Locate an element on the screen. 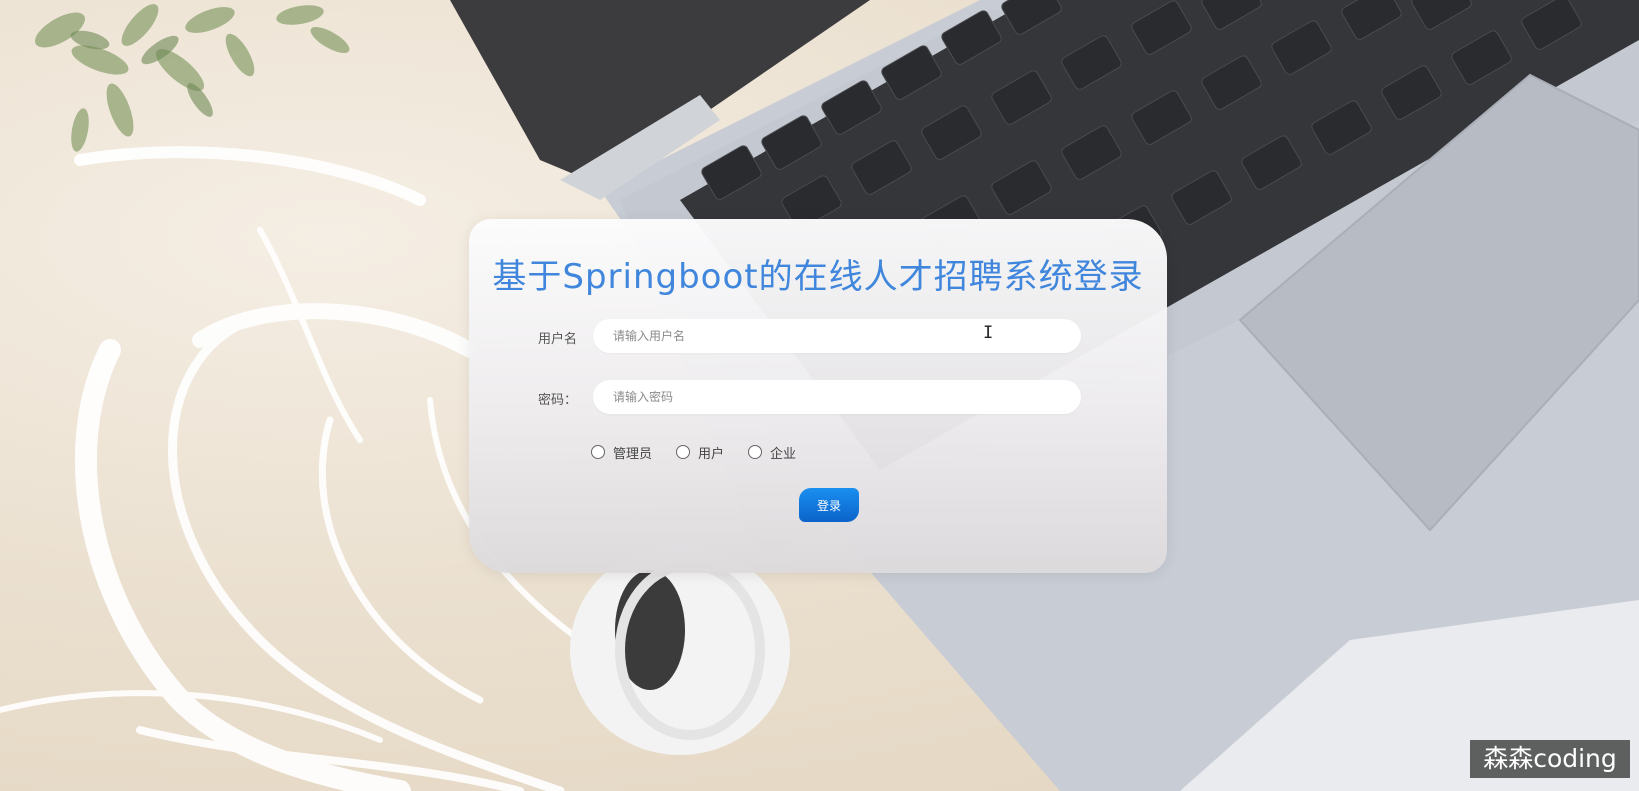 The image size is (1639, 791). login-button: 登录 is located at coordinates (829, 505).